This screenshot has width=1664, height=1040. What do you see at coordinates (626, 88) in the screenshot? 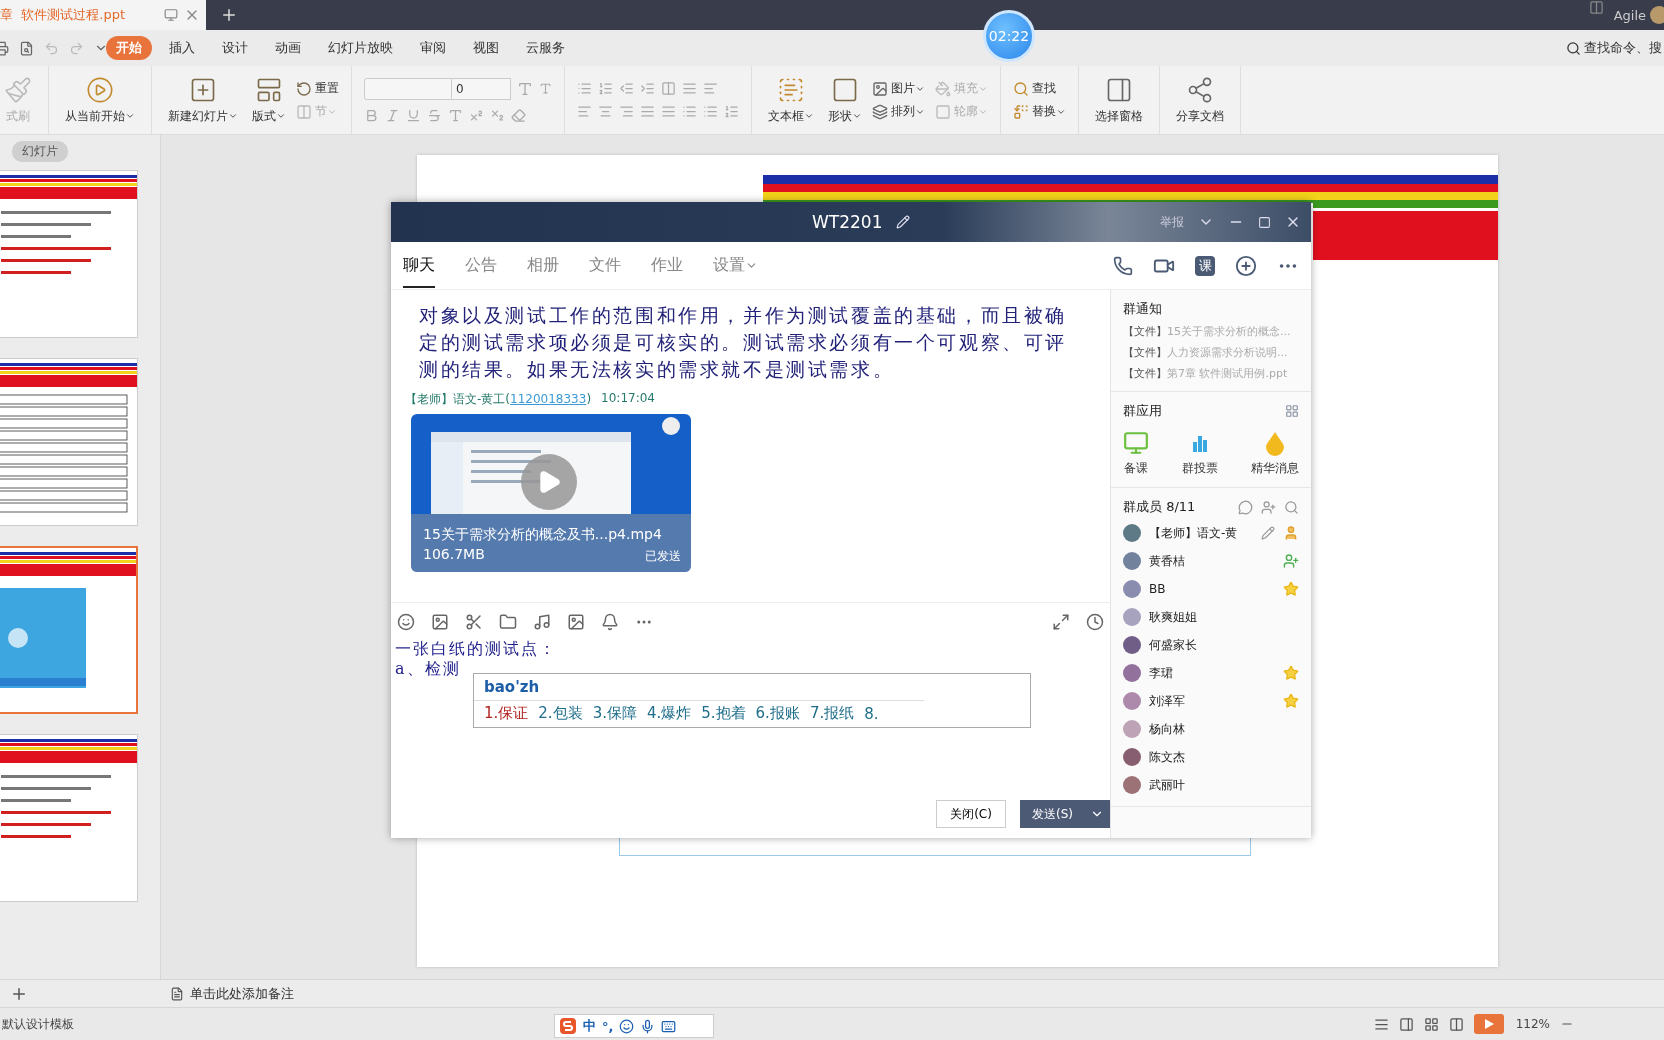
I see `outdent-icon` at bounding box center [626, 88].